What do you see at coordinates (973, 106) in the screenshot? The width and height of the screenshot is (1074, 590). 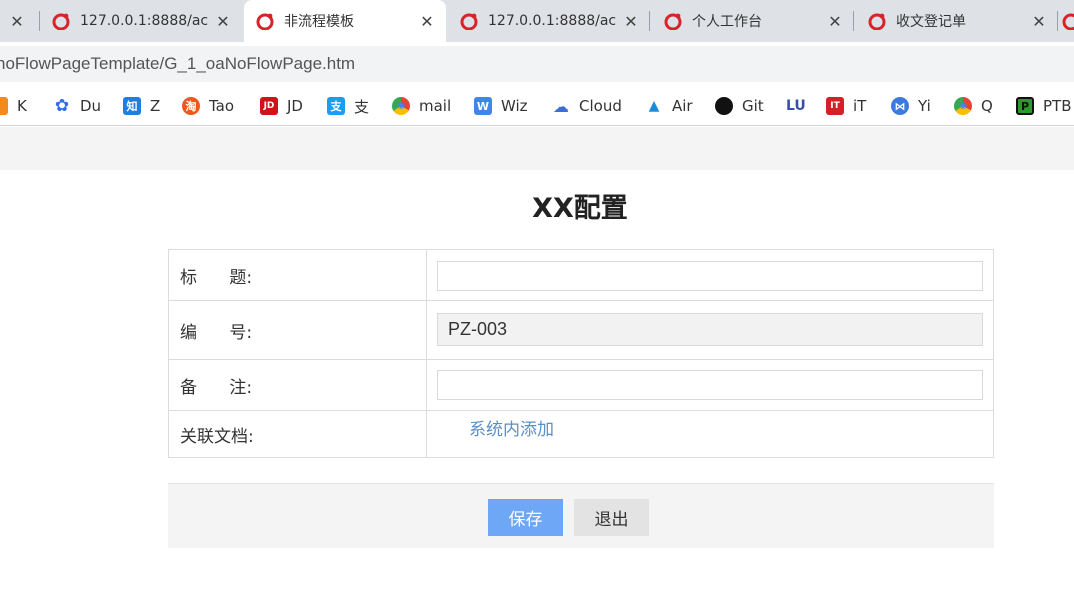 I see `bookmark-q: ◉ Q` at bounding box center [973, 106].